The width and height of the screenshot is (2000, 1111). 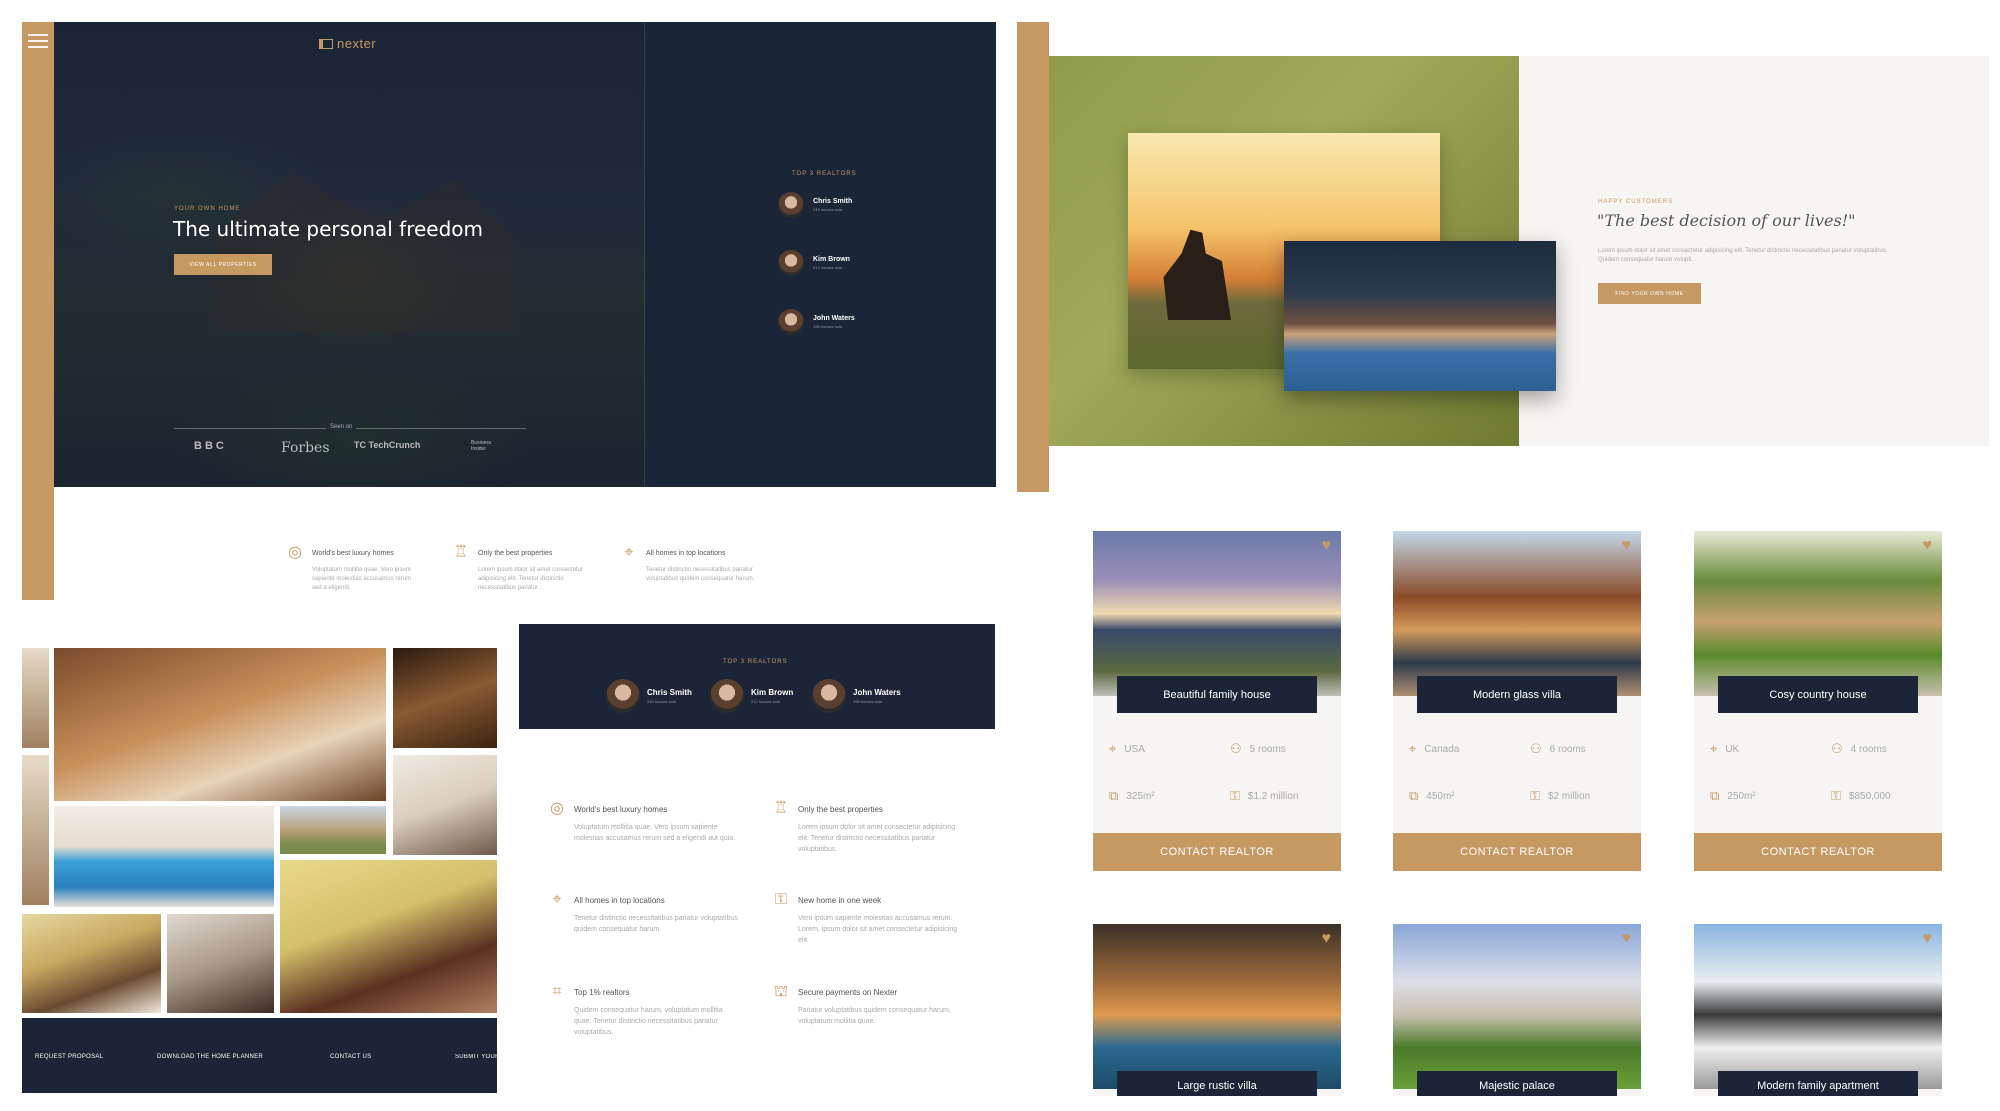 I want to click on find-your-home-button: Find your own home, so click(x=1649, y=293).